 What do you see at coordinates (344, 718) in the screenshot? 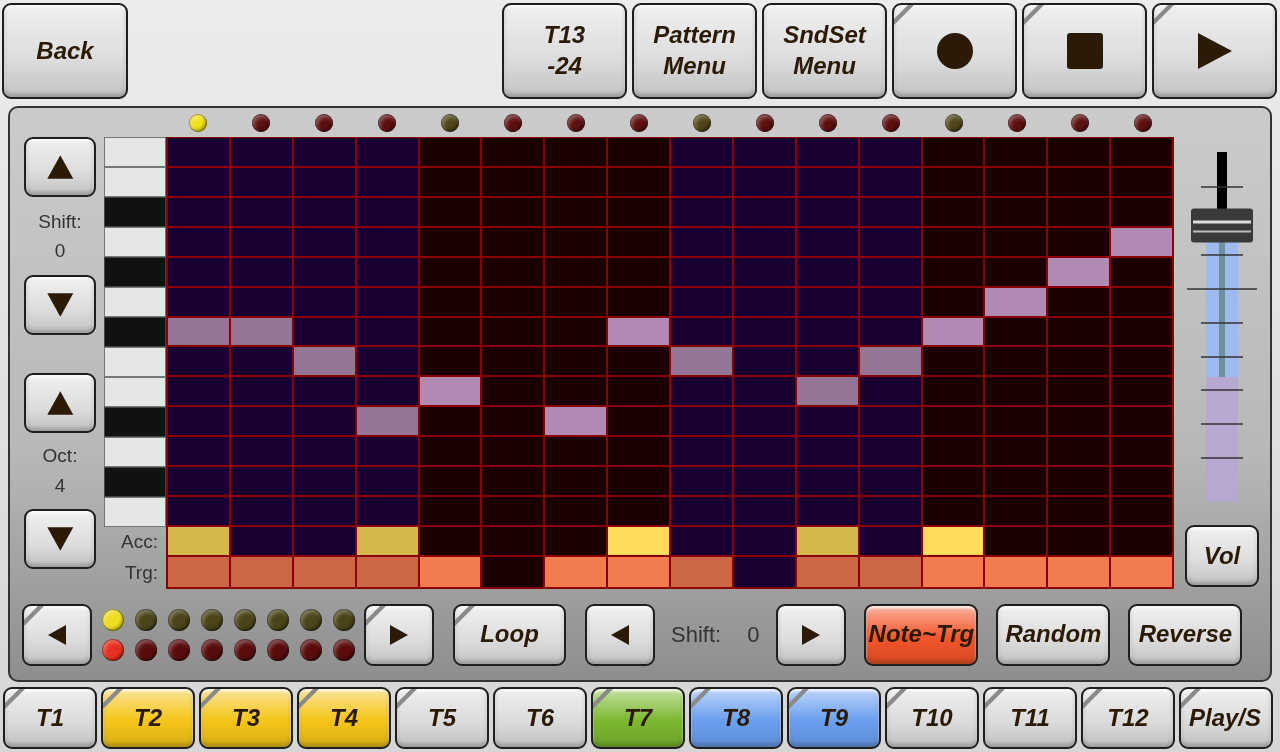
I see `track-tab: T4` at bounding box center [344, 718].